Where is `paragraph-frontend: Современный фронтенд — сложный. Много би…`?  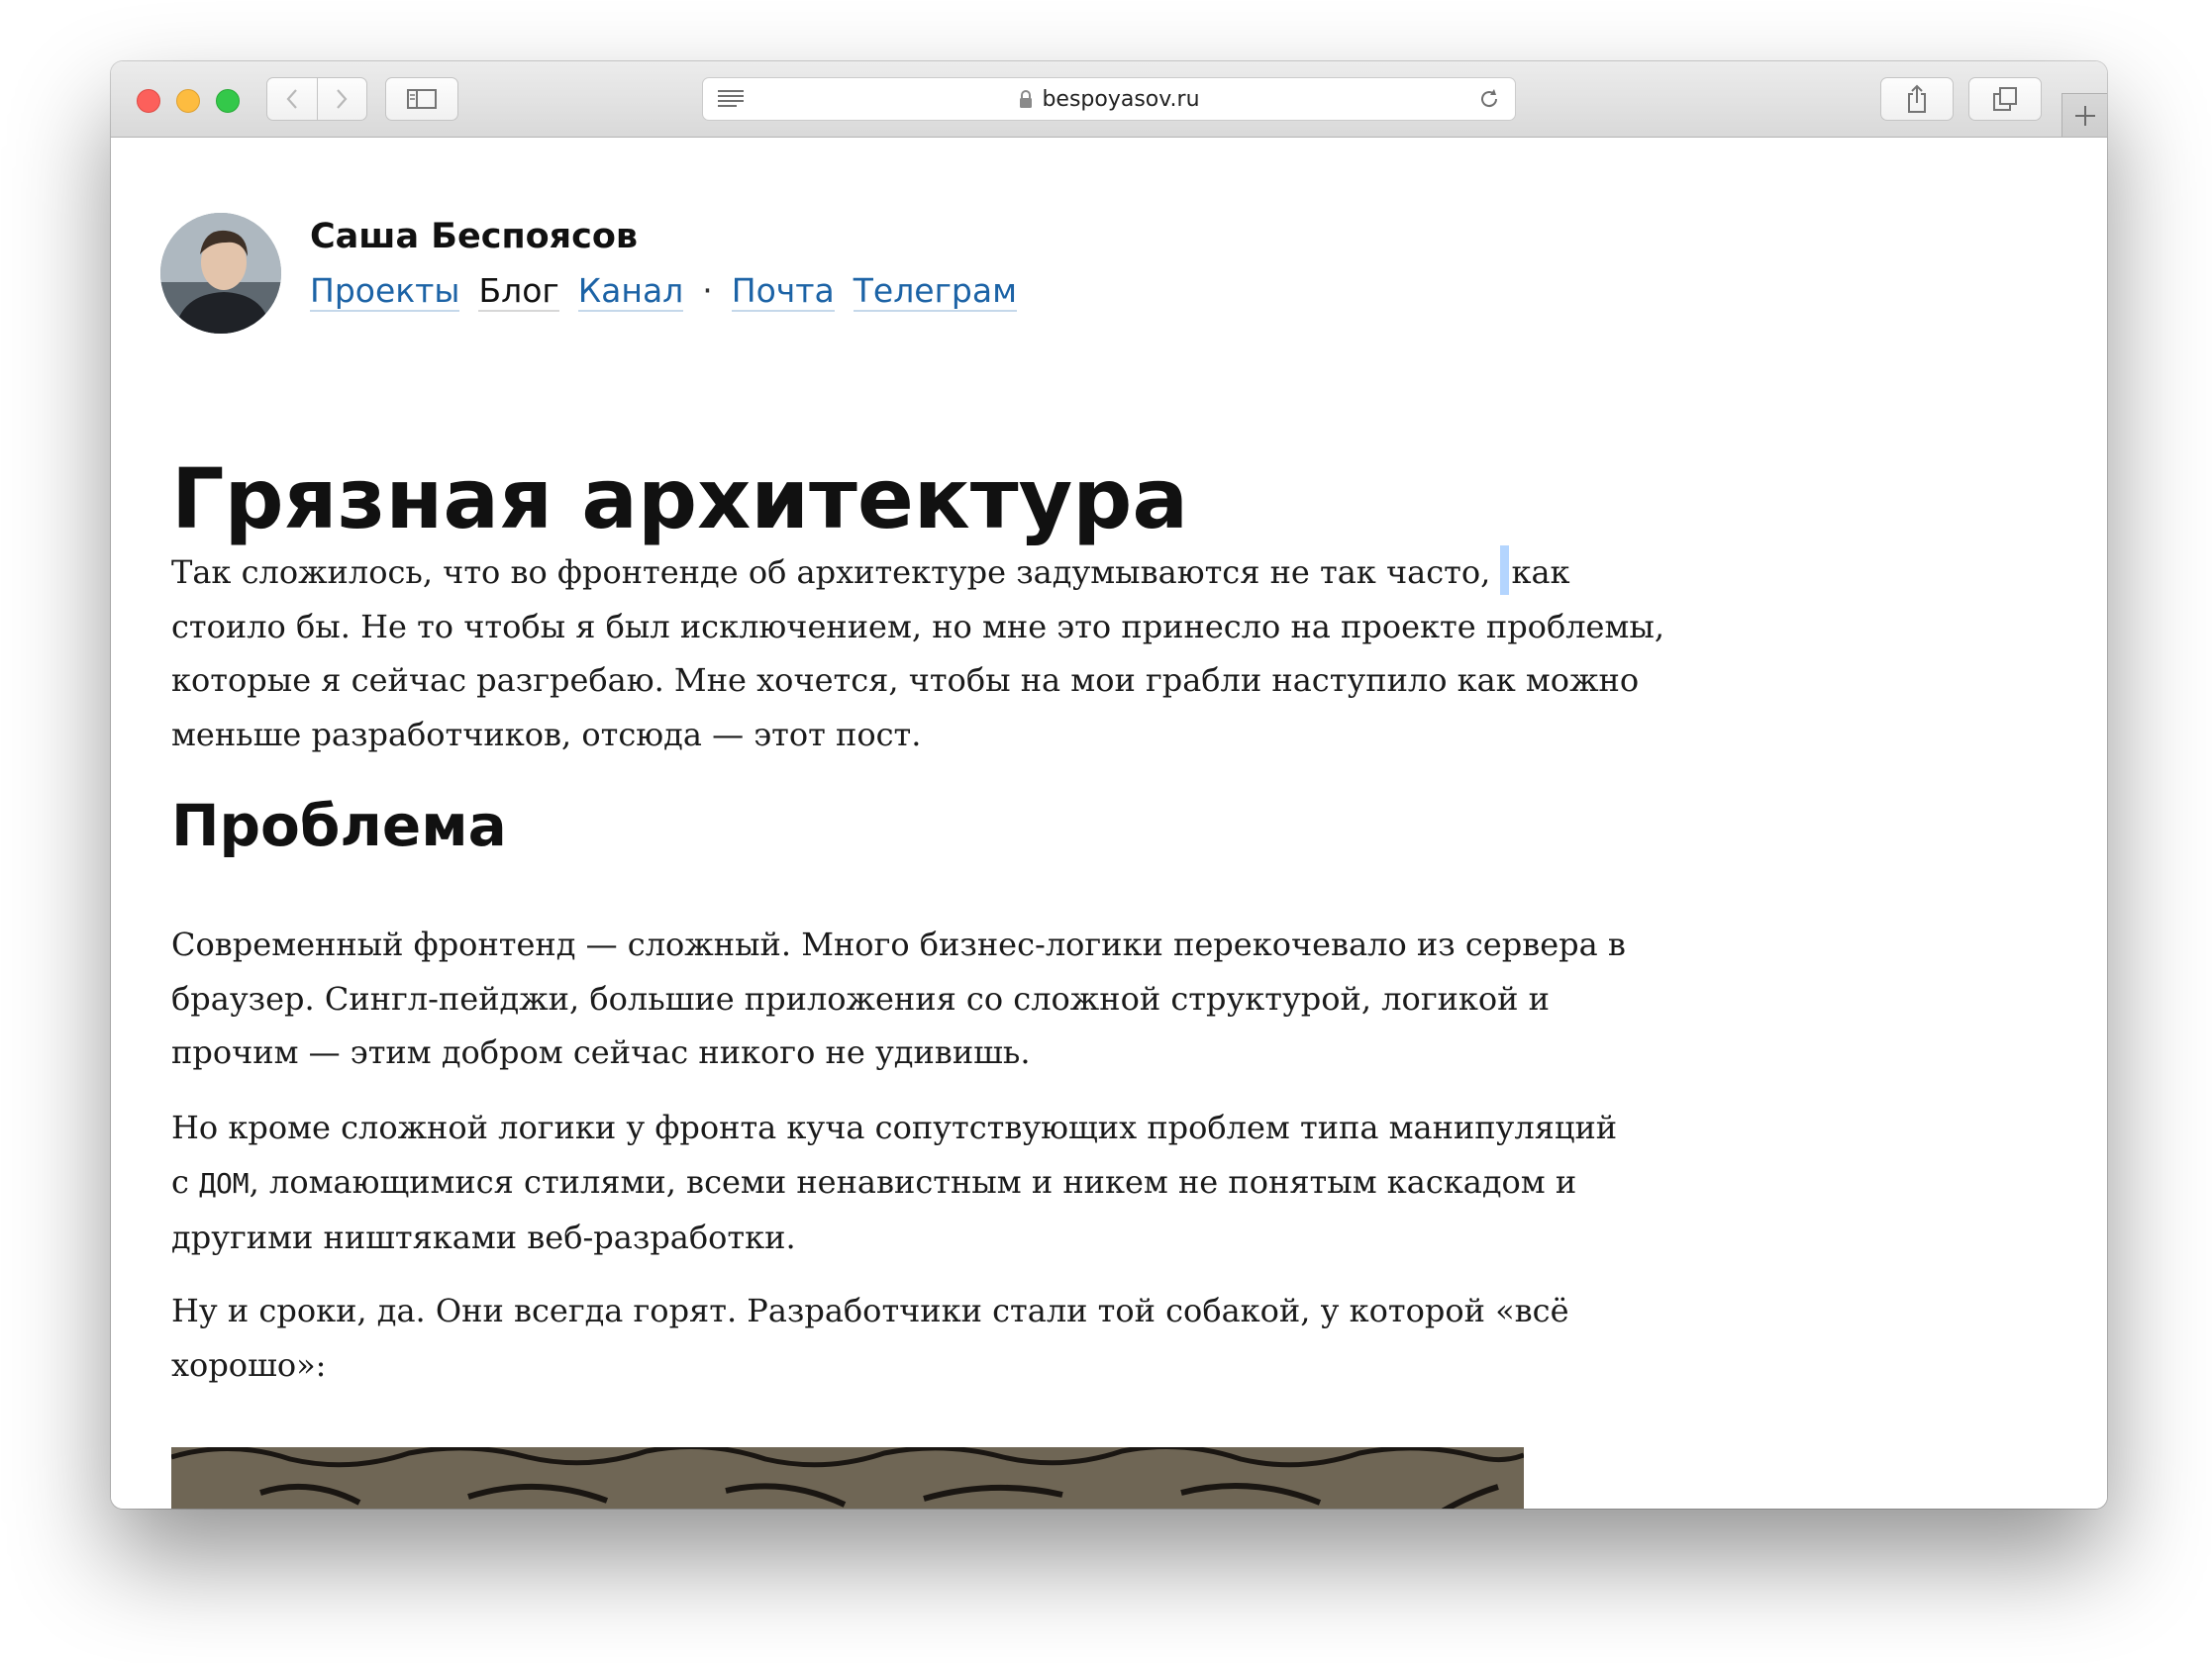 paragraph-frontend: Современный фронтенд — сложный. Много би… is located at coordinates (898, 998).